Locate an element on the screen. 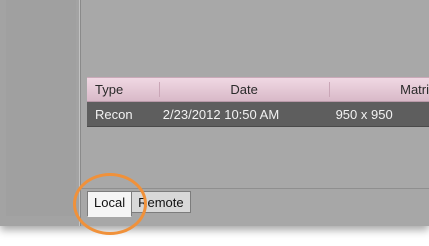 The height and width of the screenshot is (246, 429). left-pane-inner is located at coordinates (41, 108).